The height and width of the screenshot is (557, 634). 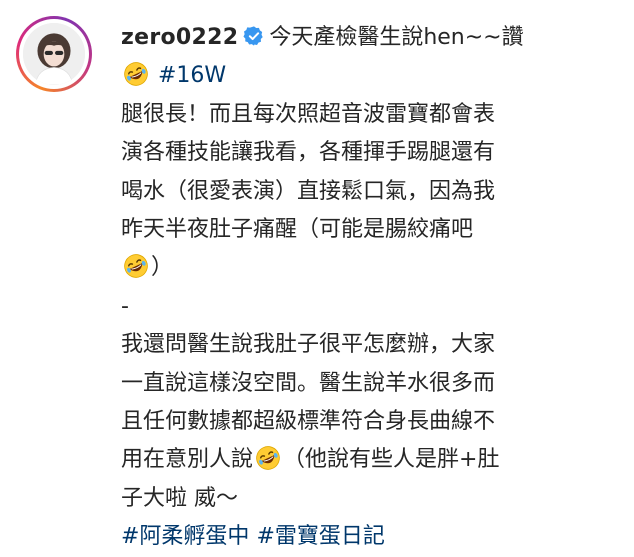 What do you see at coordinates (308, 153) in the screenshot?
I see `caption-line: 演各種技能讓我看，各種揮手踢腿還有` at bounding box center [308, 153].